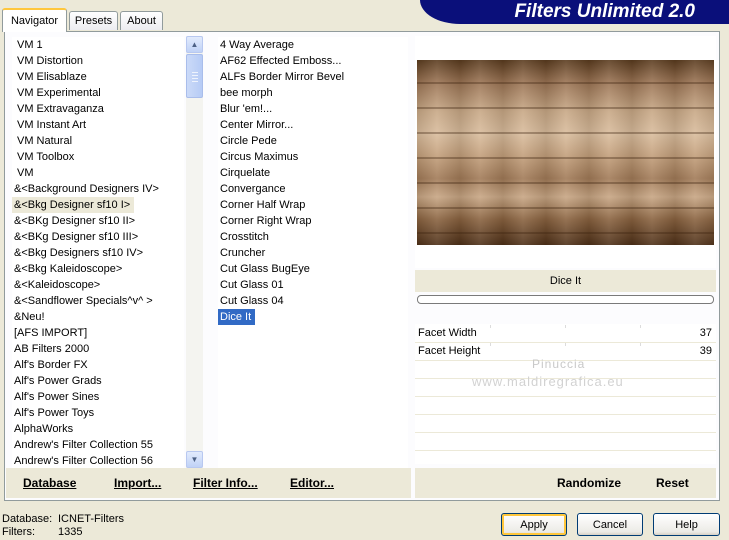 Image resolution: width=729 pixels, height=540 pixels. Describe the element at coordinates (58, 381) in the screenshot. I see `category-item-label: Alf's Power Grads` at that location.